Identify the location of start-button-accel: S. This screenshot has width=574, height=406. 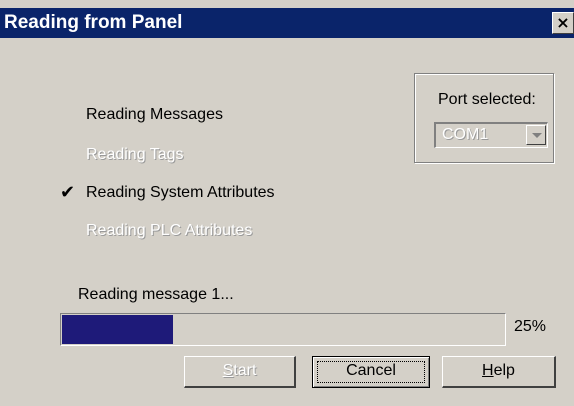
(228, 370).